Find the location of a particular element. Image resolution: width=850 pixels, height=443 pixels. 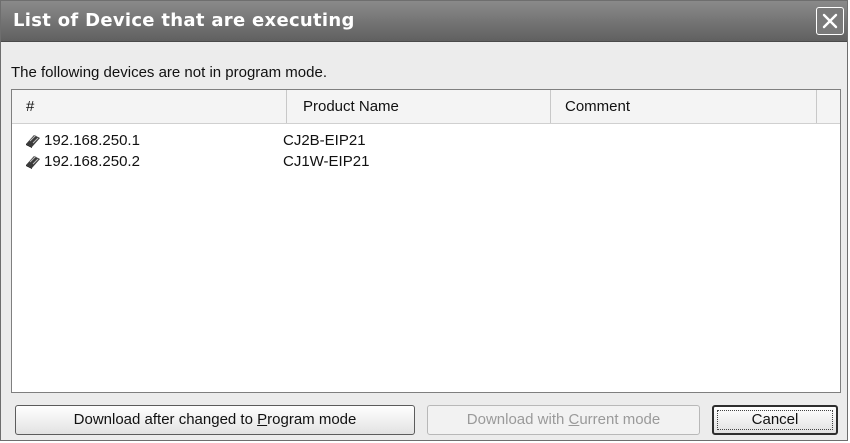

device-address: 192.168.250.2 is located at coordinates (92, 161).